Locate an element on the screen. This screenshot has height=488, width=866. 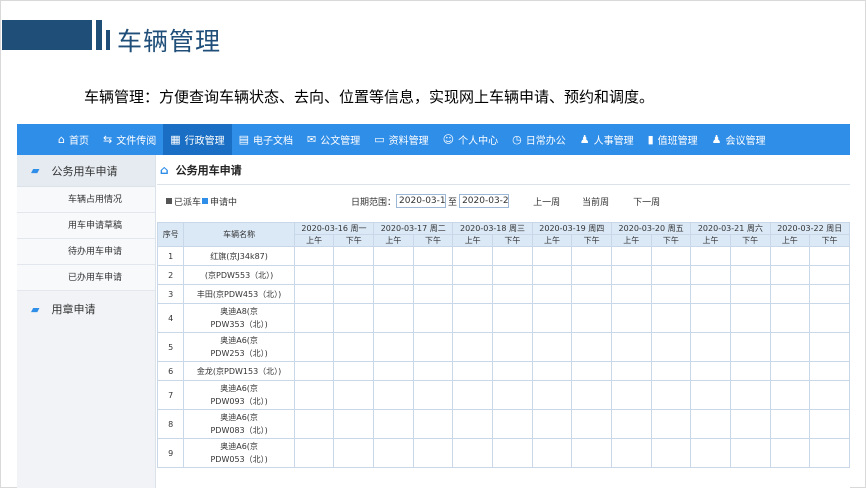
nav-item-document: ▤ 电子文档 is located at coordinates (266, 139).